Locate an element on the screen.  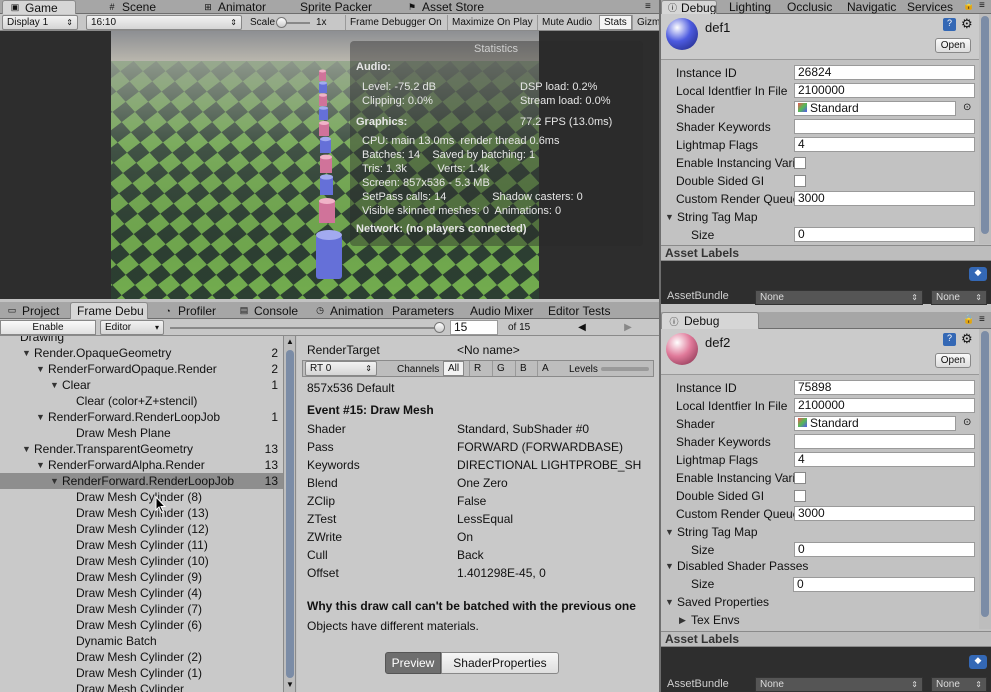
tree-scrollbar-thumb is located at coordinates (290, 514).